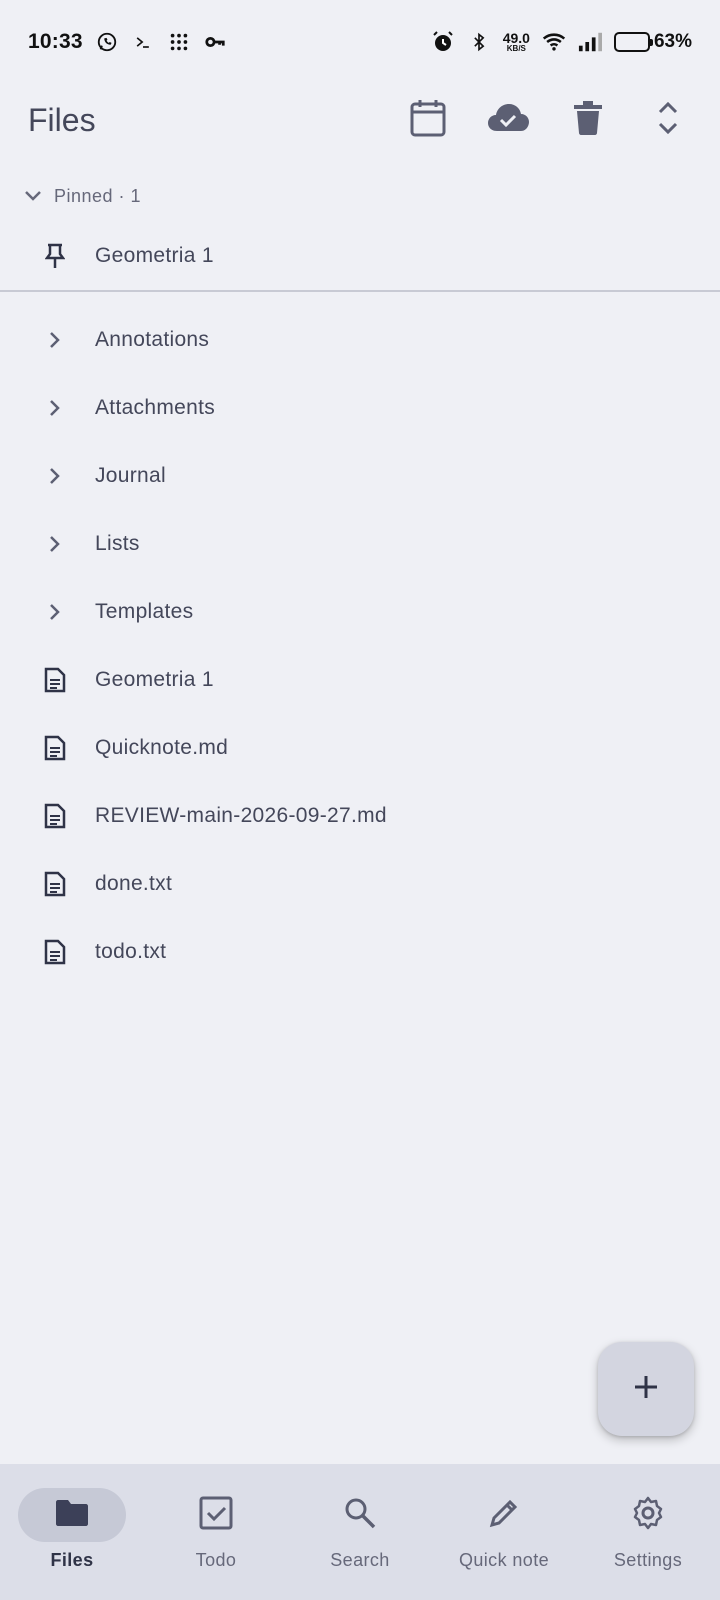 Image resolution: width=720 pixels, height=1600 pixels. What do you see at coordinates (155, 407) in the screenshot?
I see `folder-label: Attachments` at bounding box center [155, 407].